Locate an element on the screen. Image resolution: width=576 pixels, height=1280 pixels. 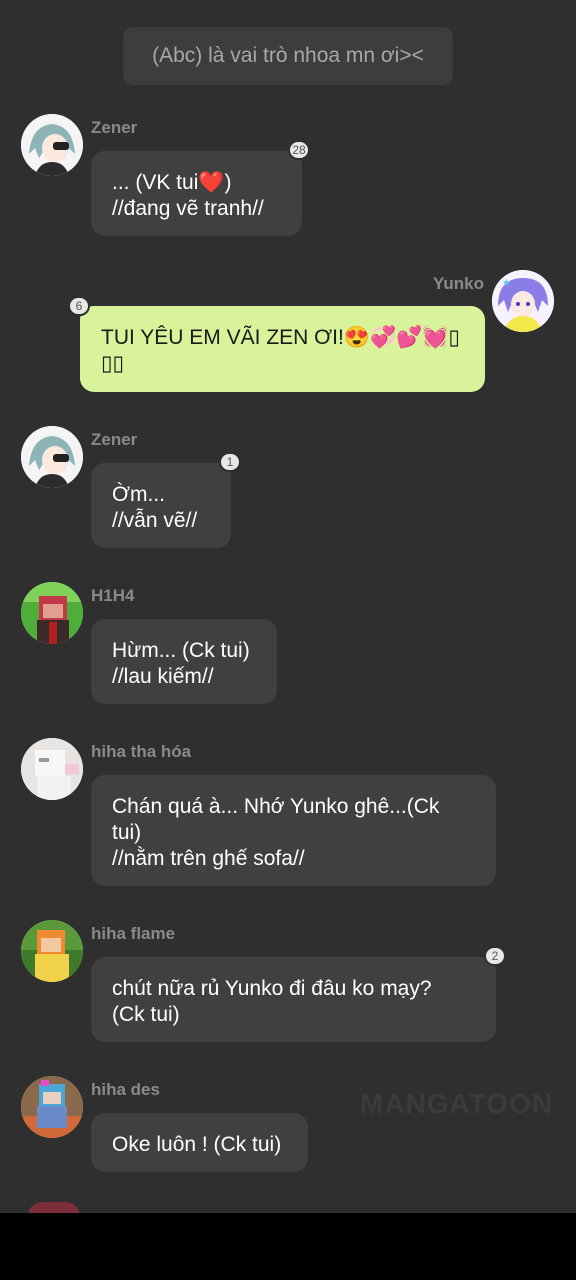
message-bubble: Oke luôn ! (Ck tui) is located at coordinates (199, 1142).